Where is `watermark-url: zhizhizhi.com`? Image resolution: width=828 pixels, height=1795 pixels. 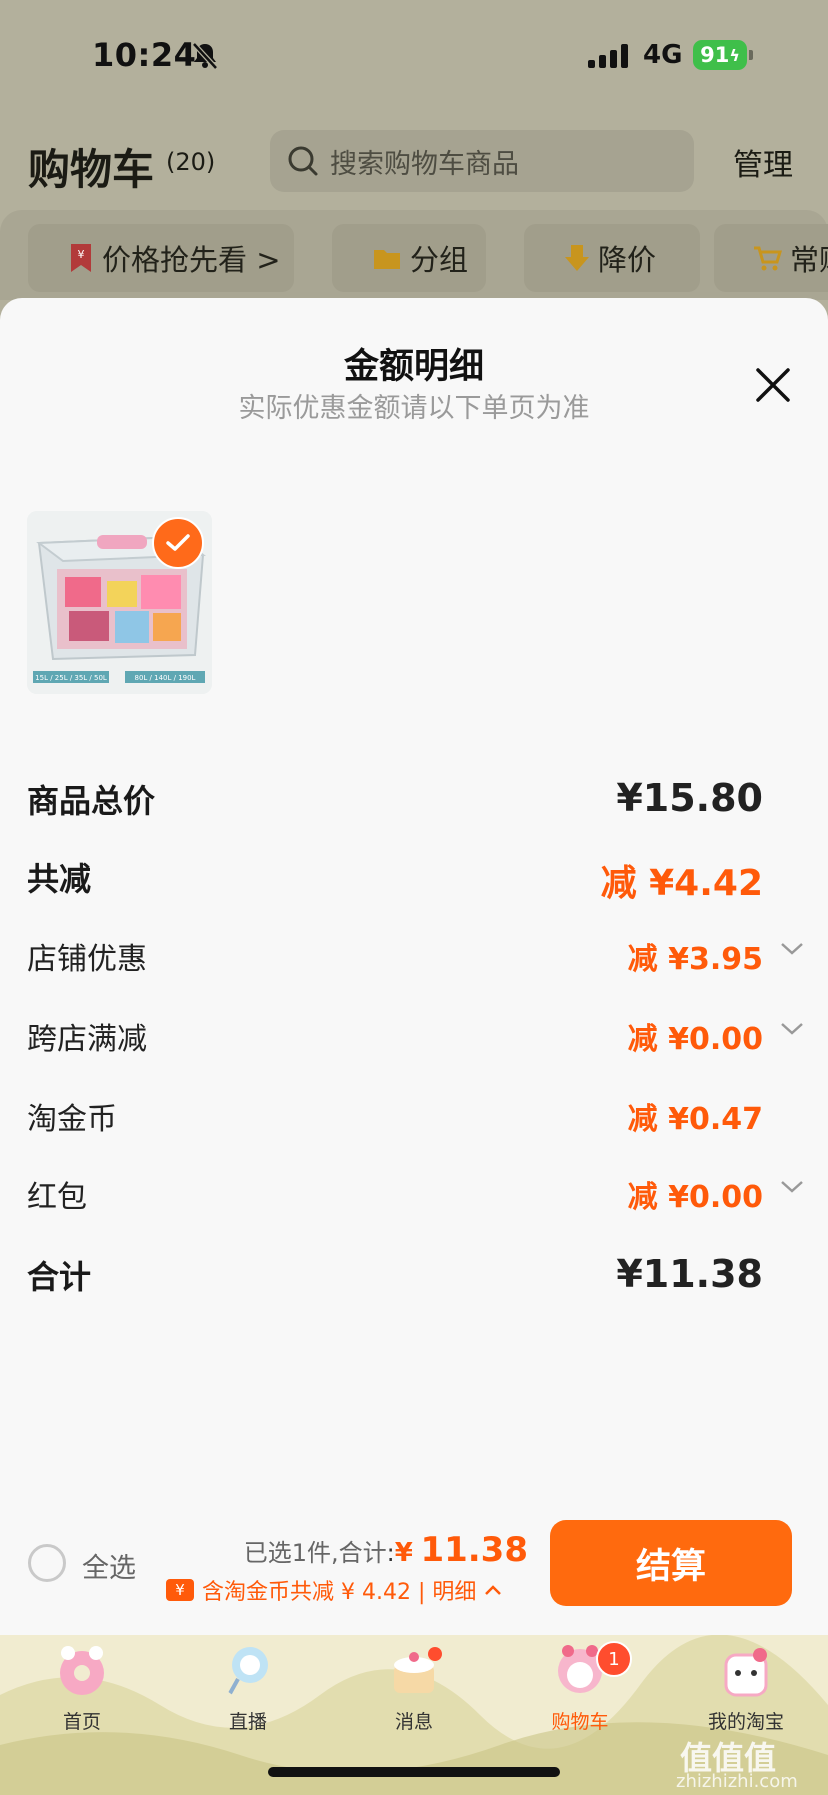 watermark-url: zhizhizhi.com is located at coordinates (737, 1781).